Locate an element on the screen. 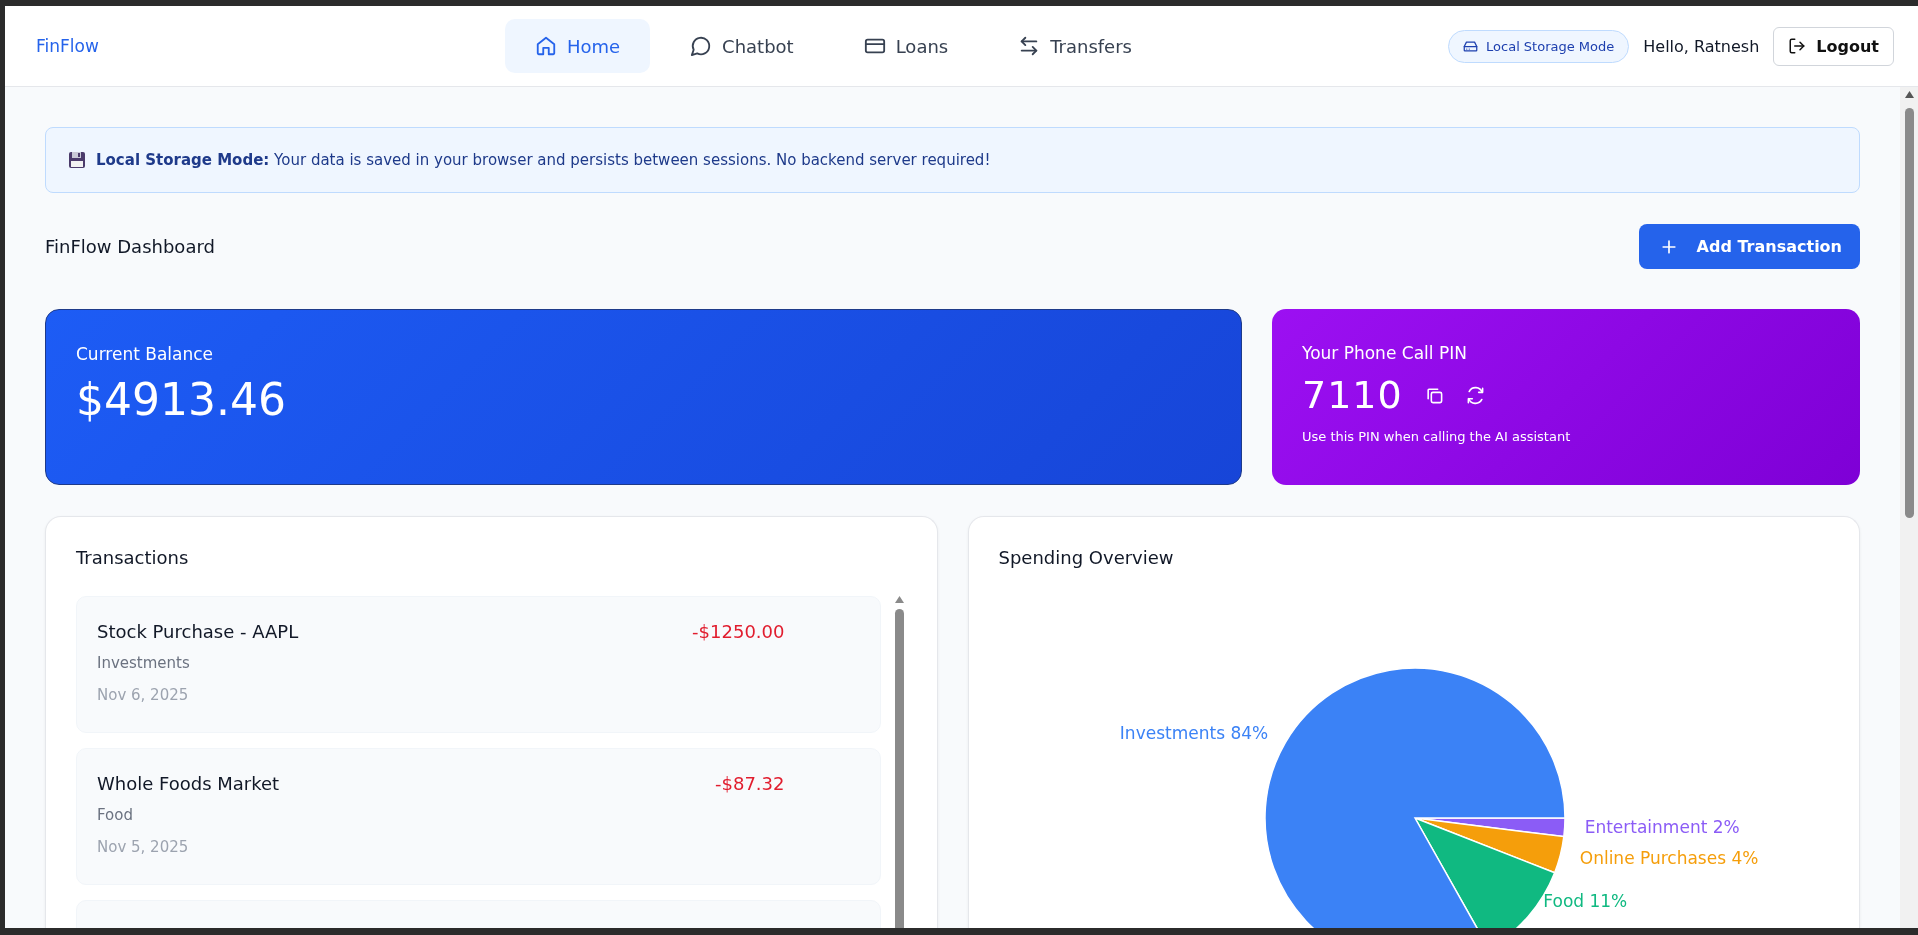 The image size is (1918, 935). refresh-icon is located at coordinates (1475, 395).